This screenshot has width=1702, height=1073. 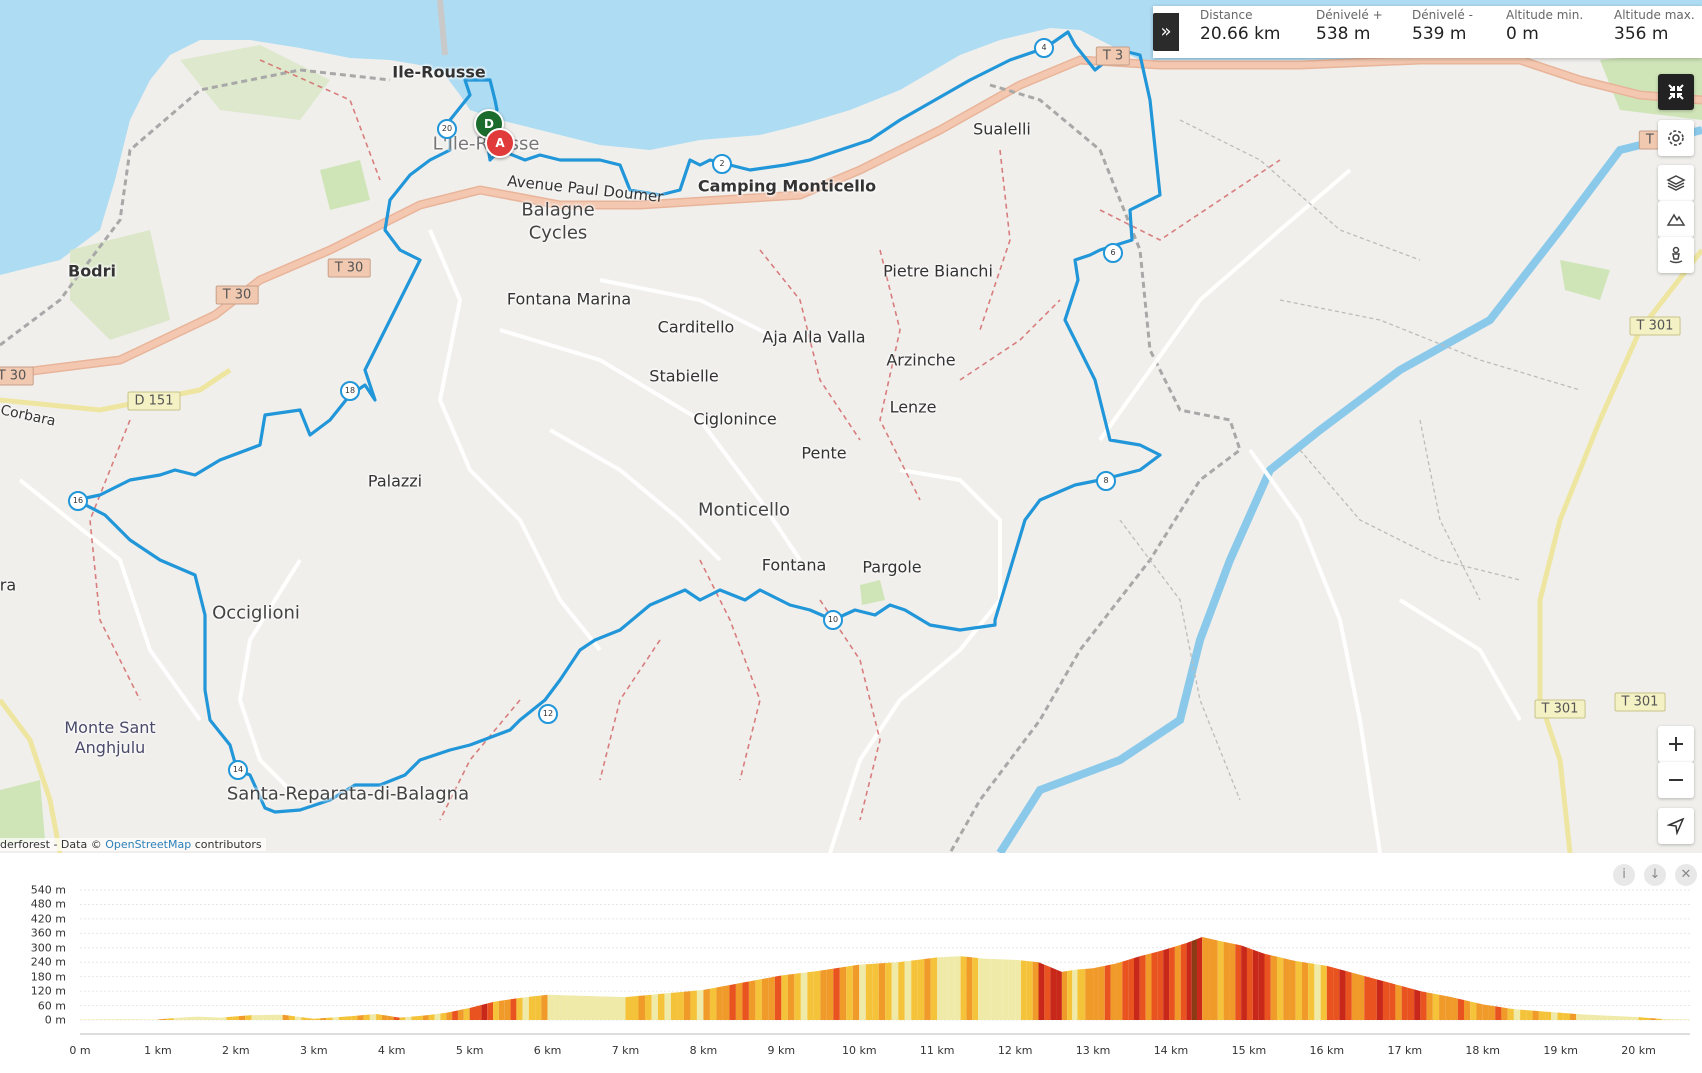 I want to click on info-button: i, so click(x=1624, y=875).